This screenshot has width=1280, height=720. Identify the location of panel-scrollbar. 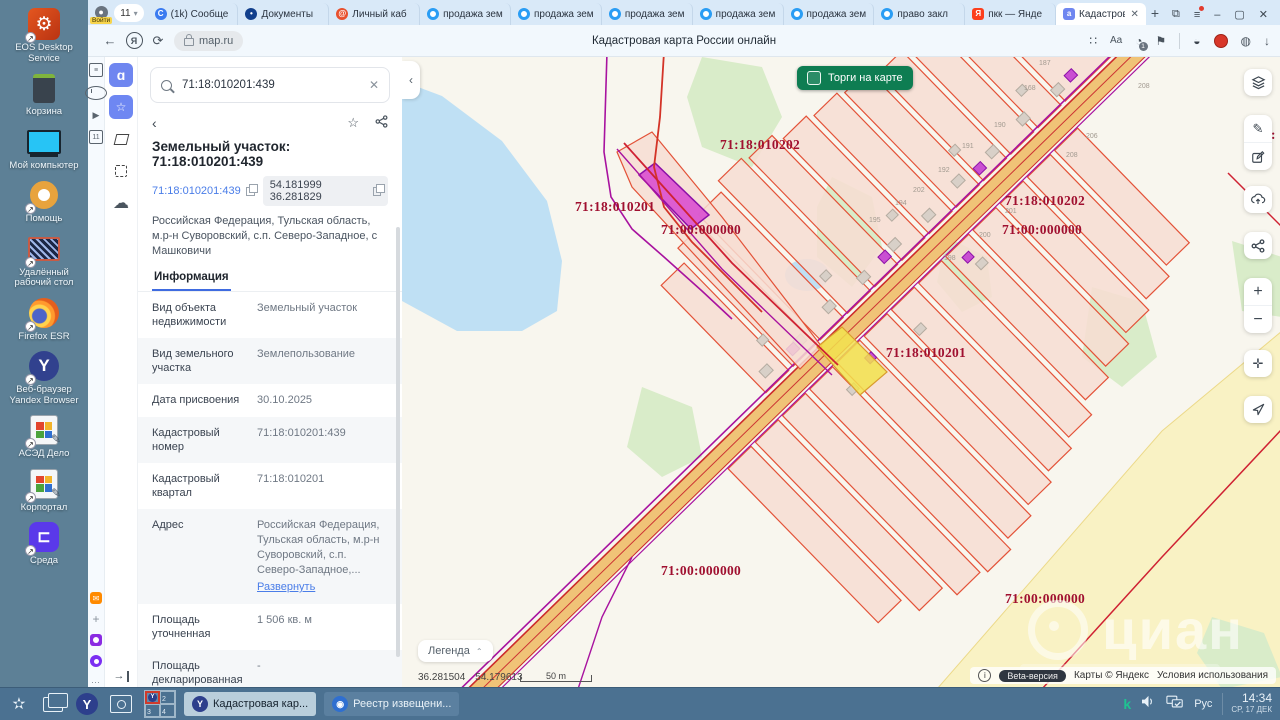
(398, 442).